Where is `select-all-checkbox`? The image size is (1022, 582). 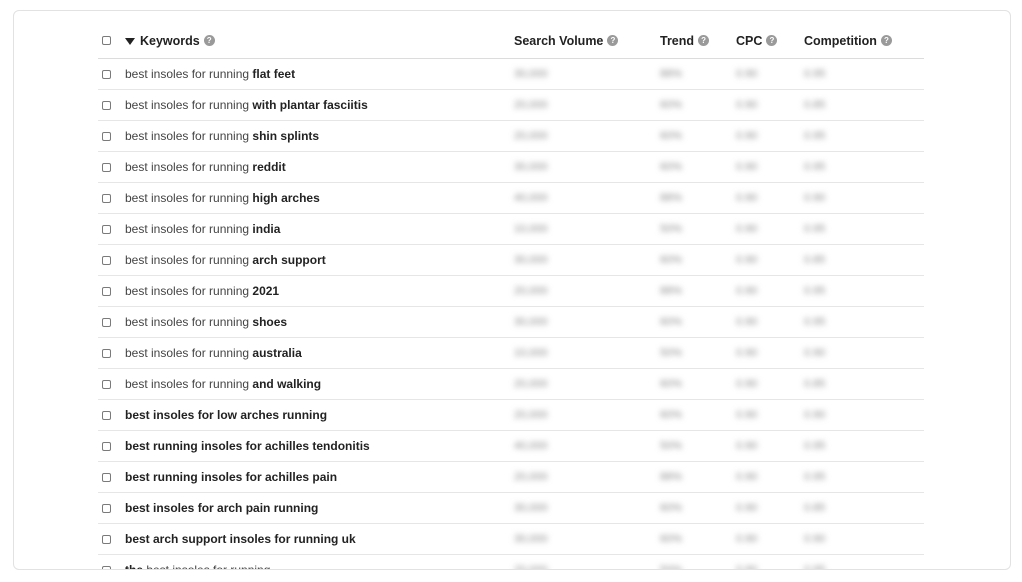 select-all-checkbox is located at coordinates (106, 40).